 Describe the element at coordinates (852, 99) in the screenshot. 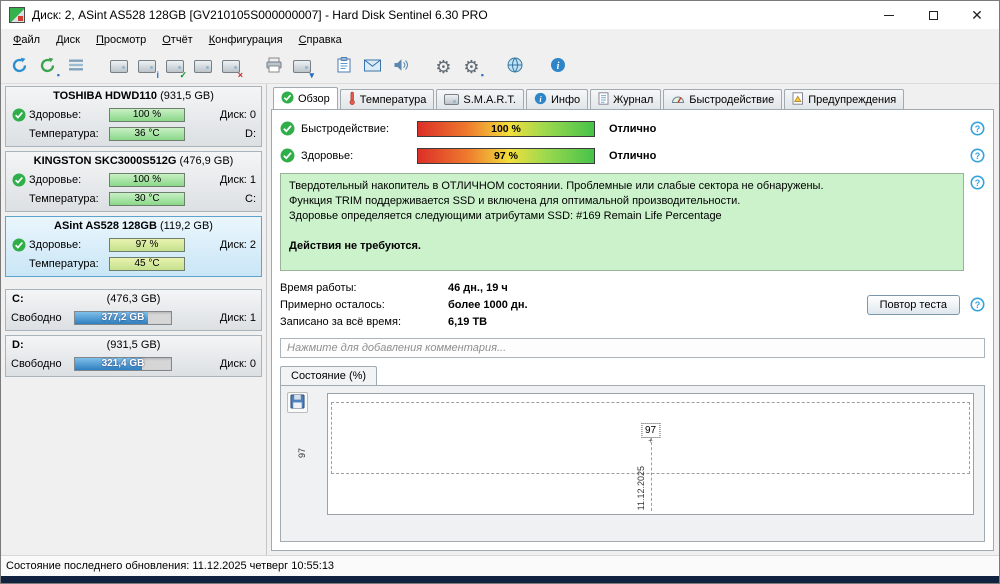

I see `tab-label: Предупреждения` at that location.